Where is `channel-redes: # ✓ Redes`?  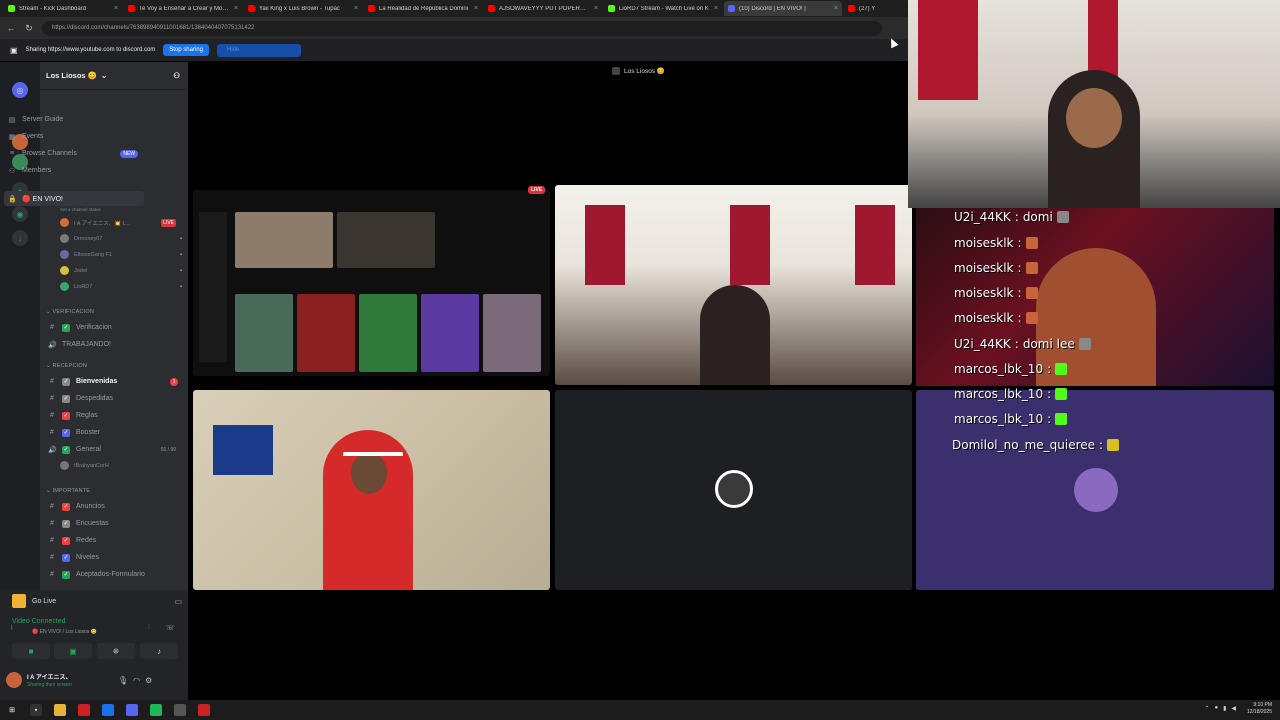 channel-redes: # ✓ Redes is located at coordinates (114, 540).